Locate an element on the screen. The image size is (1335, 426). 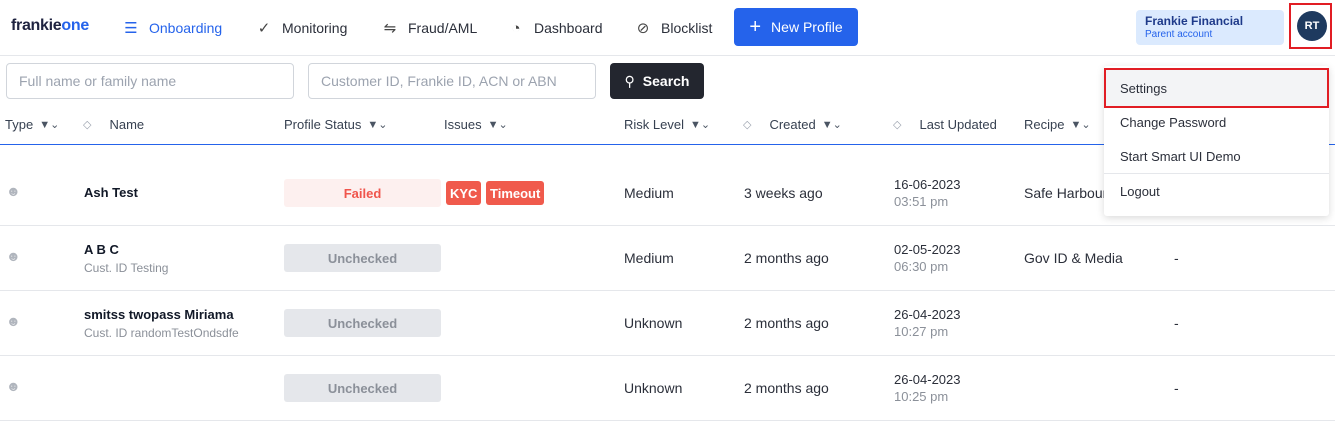
id-search-input is located at coordinates (452, 81).